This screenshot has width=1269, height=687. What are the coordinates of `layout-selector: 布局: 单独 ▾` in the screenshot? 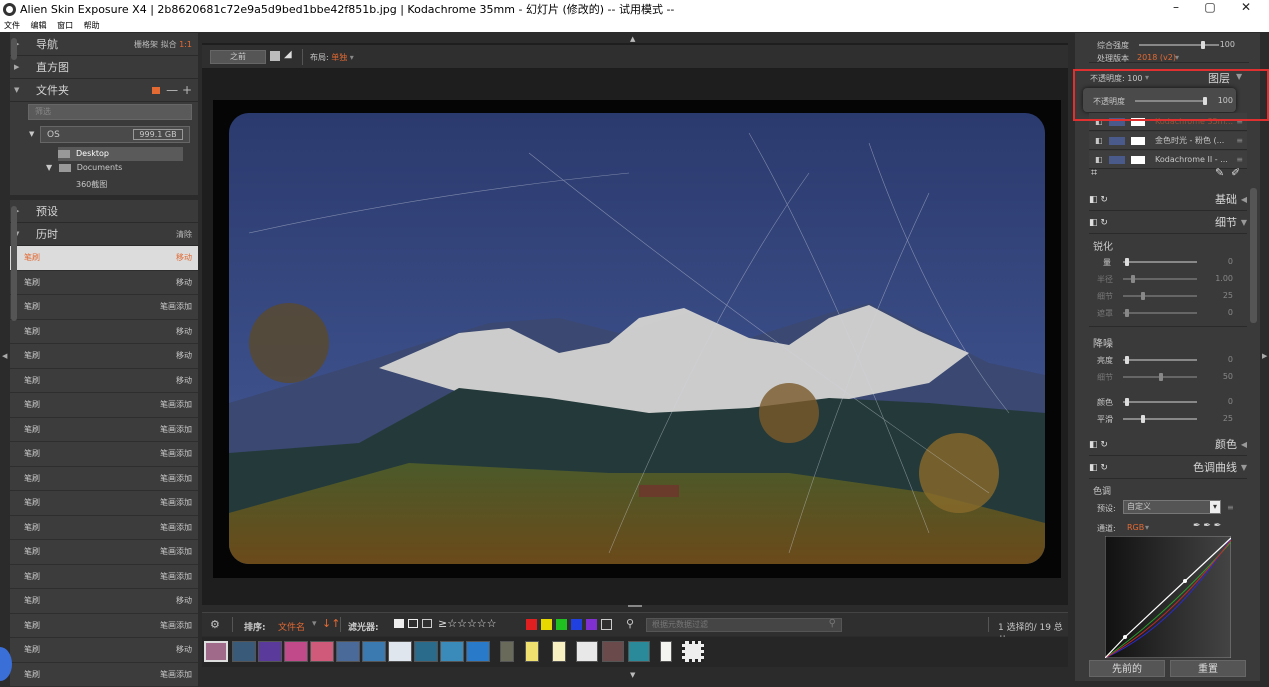 It's located at (332, 57).